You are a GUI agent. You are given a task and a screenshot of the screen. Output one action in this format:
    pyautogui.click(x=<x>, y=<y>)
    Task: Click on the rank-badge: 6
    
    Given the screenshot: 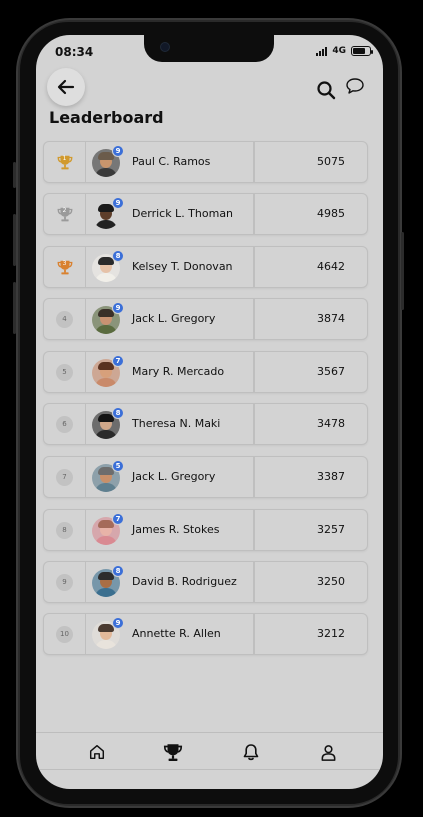 What is the action you would take?
    pyautogui.click(x=64, y=424)
    